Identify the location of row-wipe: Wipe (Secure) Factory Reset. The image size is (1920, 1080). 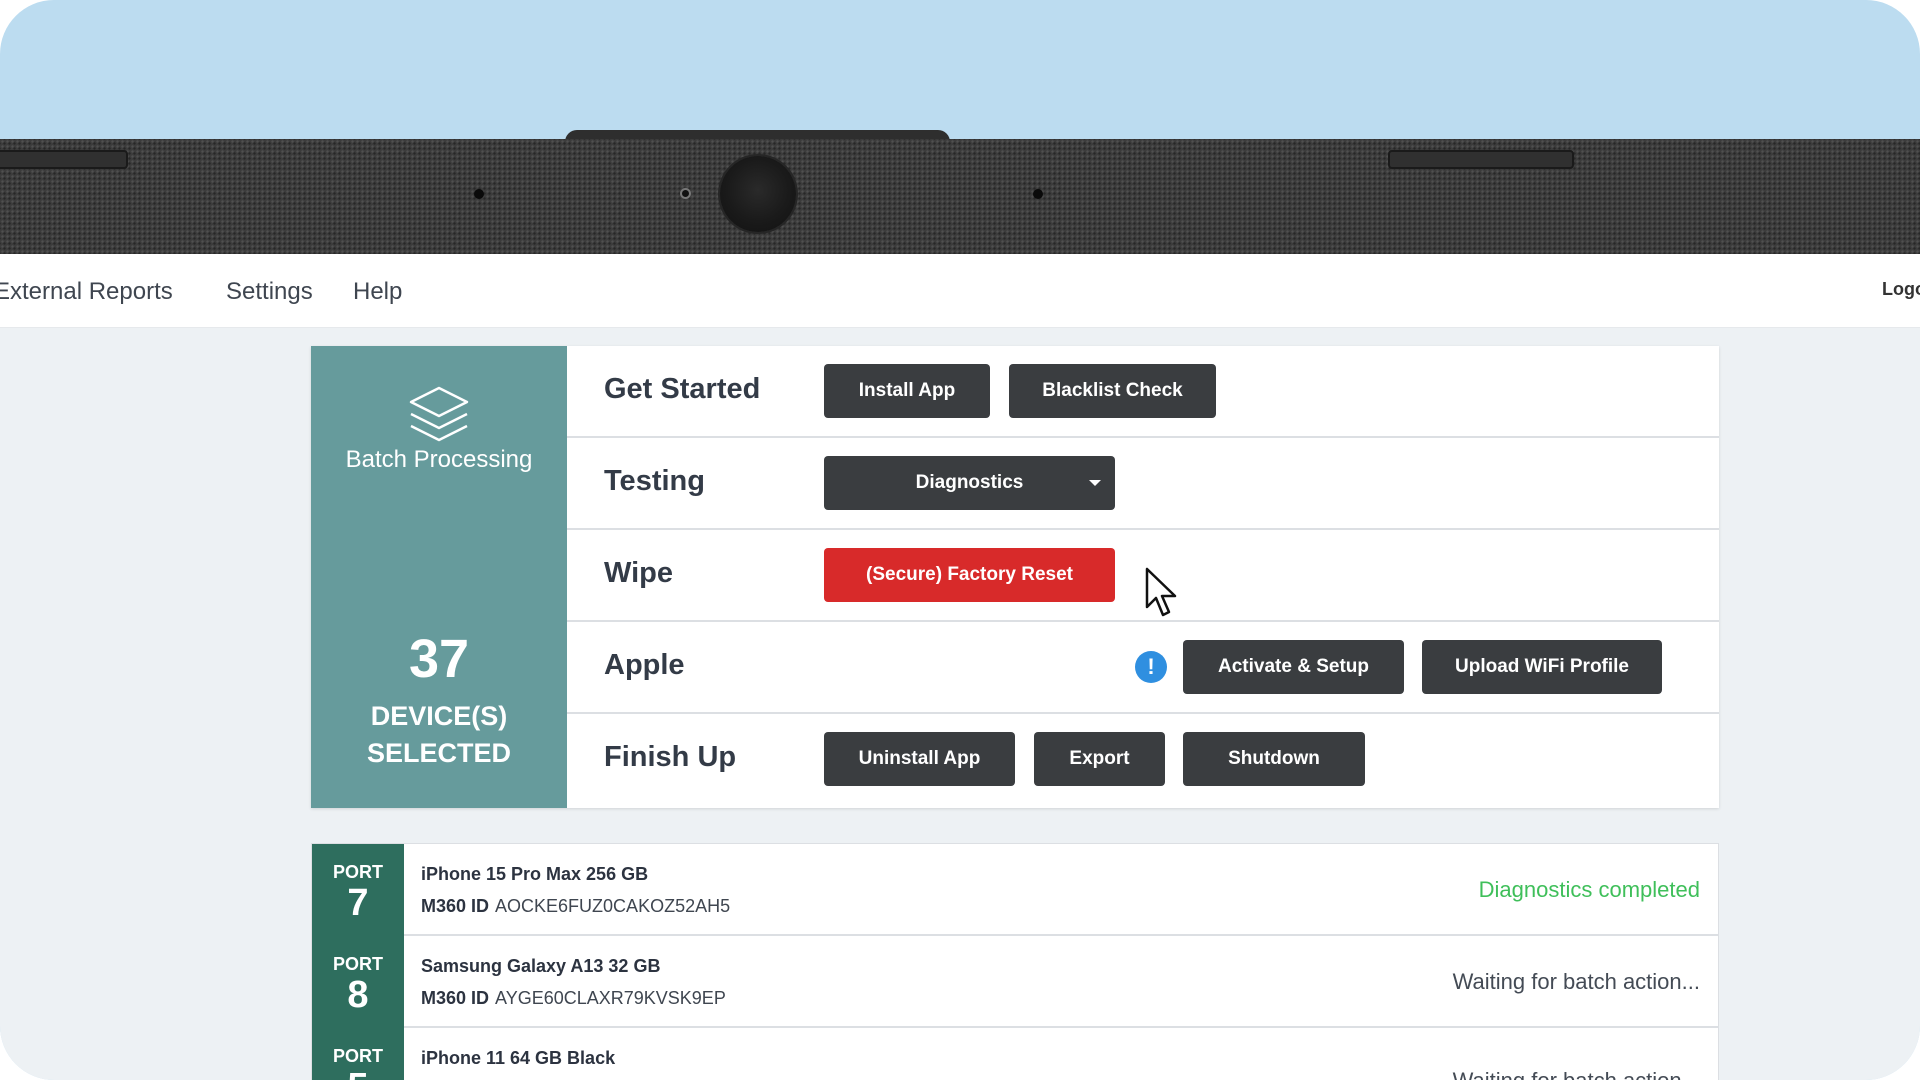
(1143, 576).